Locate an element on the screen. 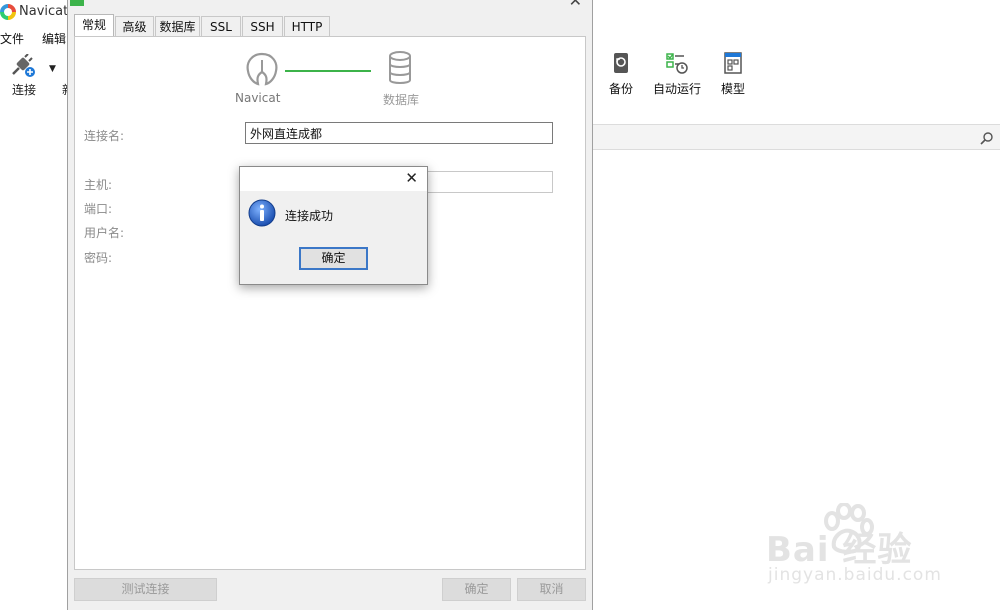 This screenshot has width=1000, height=610. menubar: 文件 编辑 is located at coordinates (35, 38).